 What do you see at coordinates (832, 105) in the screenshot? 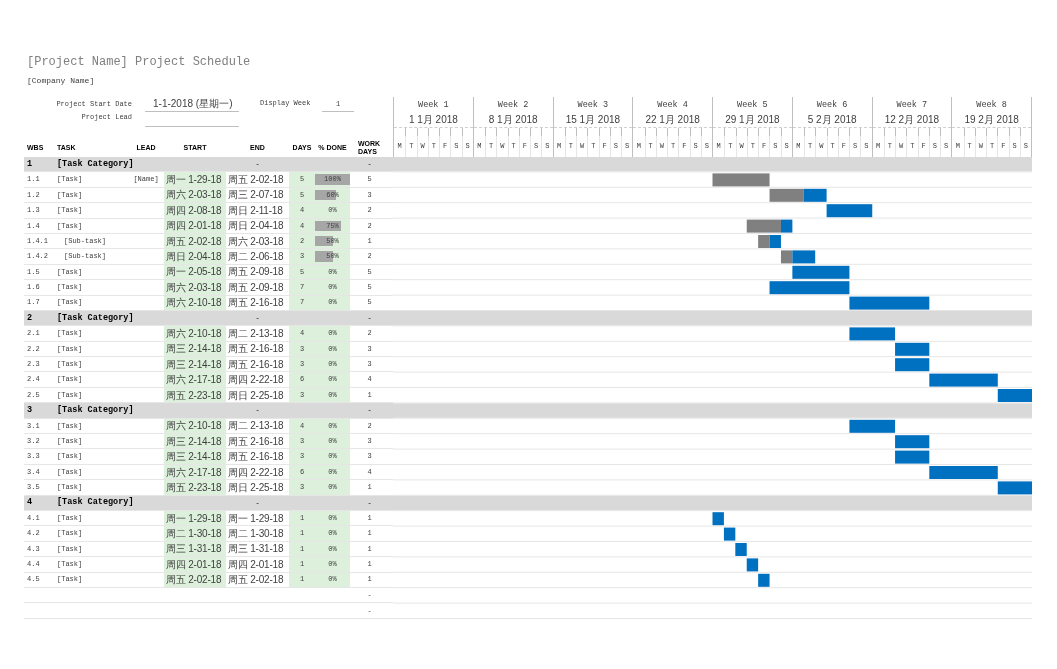
I see `week-label: Week 6` at bounding box center [832, 105].